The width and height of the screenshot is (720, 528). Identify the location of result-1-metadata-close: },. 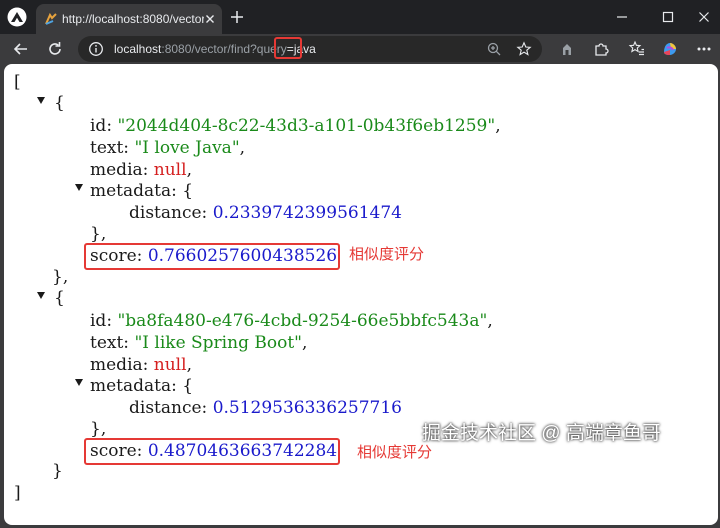
(98, 234).